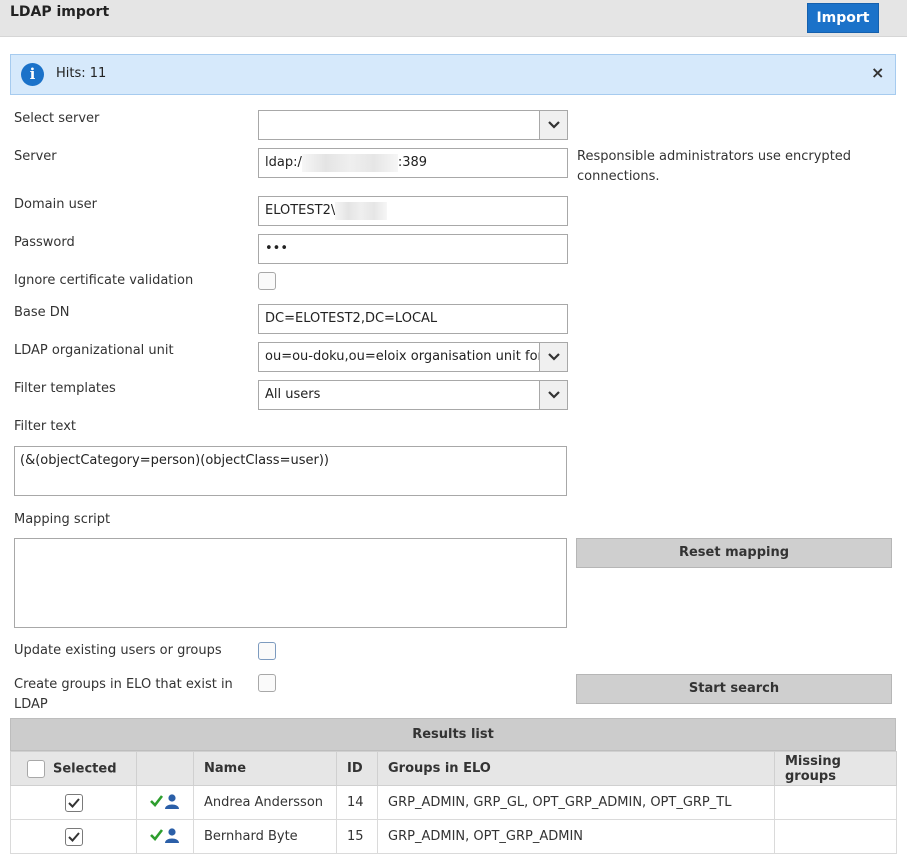  I want to click on header-bar: LDAP import Import, so click(453, 18).